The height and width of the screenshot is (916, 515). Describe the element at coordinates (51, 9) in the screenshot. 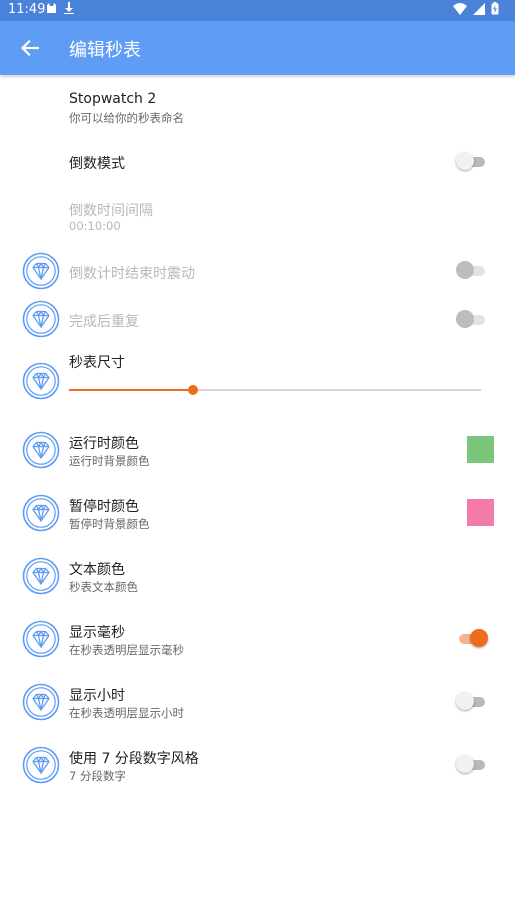

I see `cat-notification-icon` at that location.